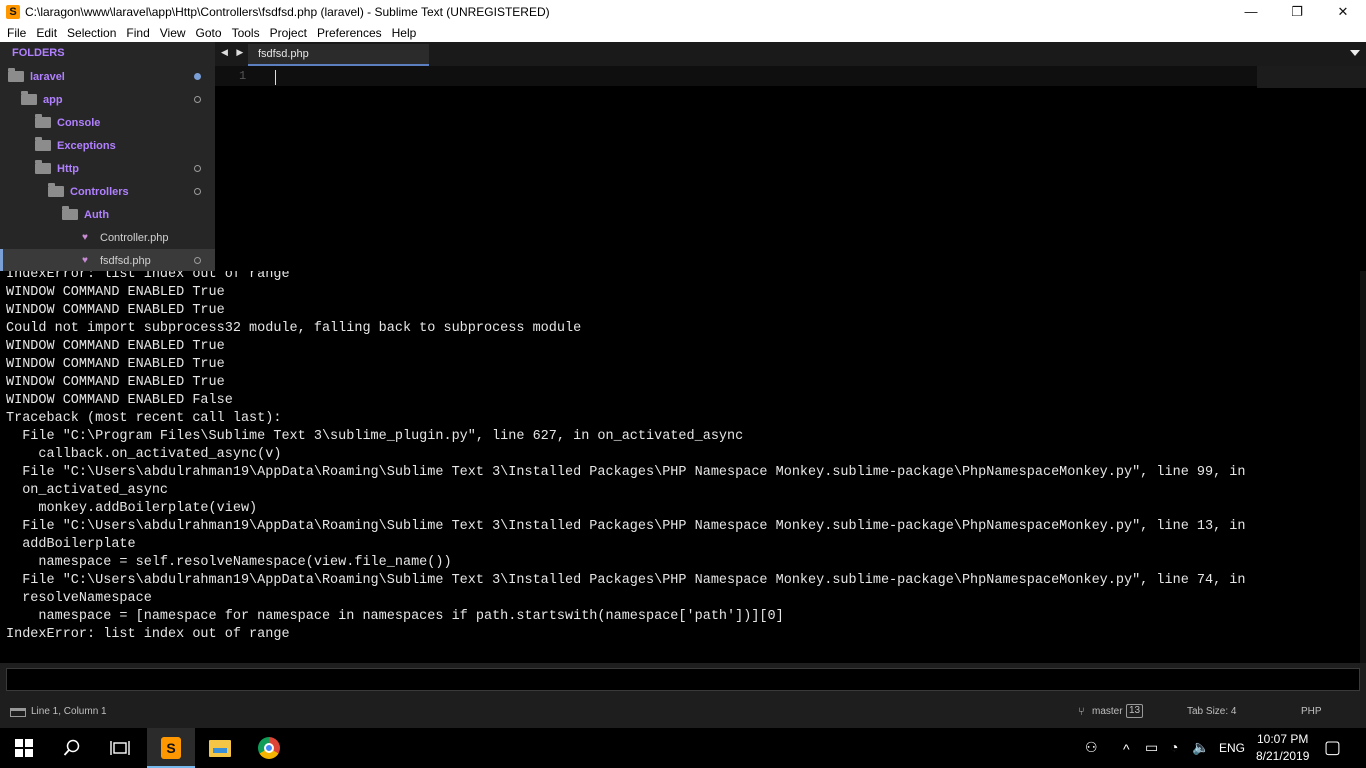  What do you see at coordinates (1311, 711) in the screenshot?
I see `syntax-selector: PHP` at bounding box center [1311, 711].